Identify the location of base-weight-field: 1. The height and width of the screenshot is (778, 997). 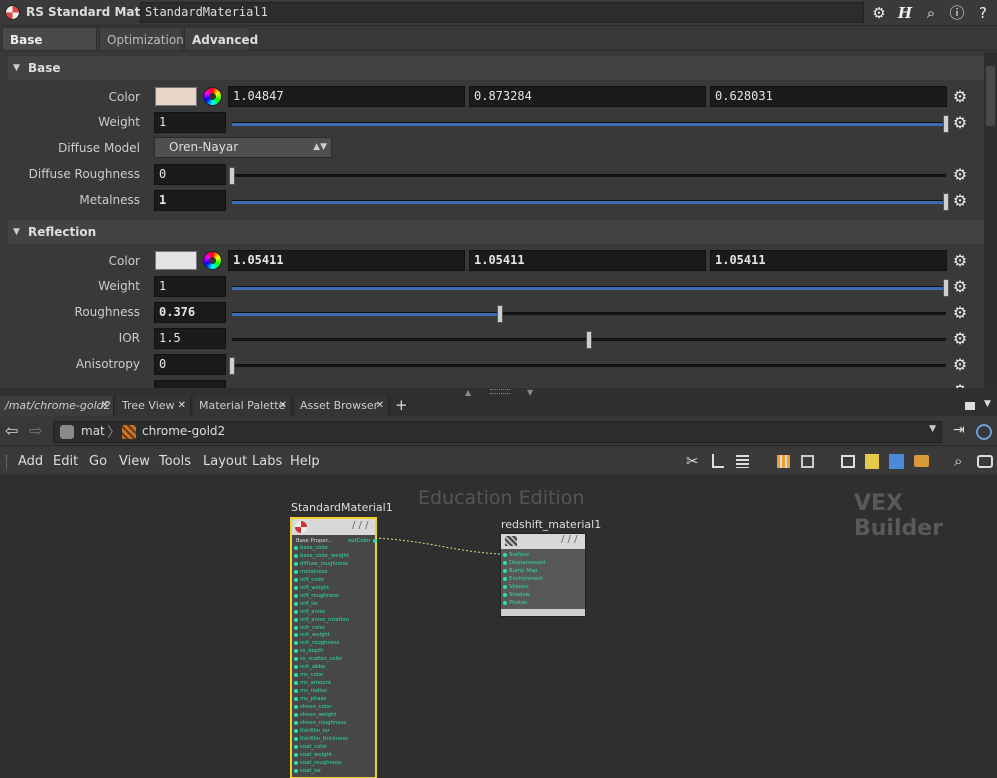
(190, 122).